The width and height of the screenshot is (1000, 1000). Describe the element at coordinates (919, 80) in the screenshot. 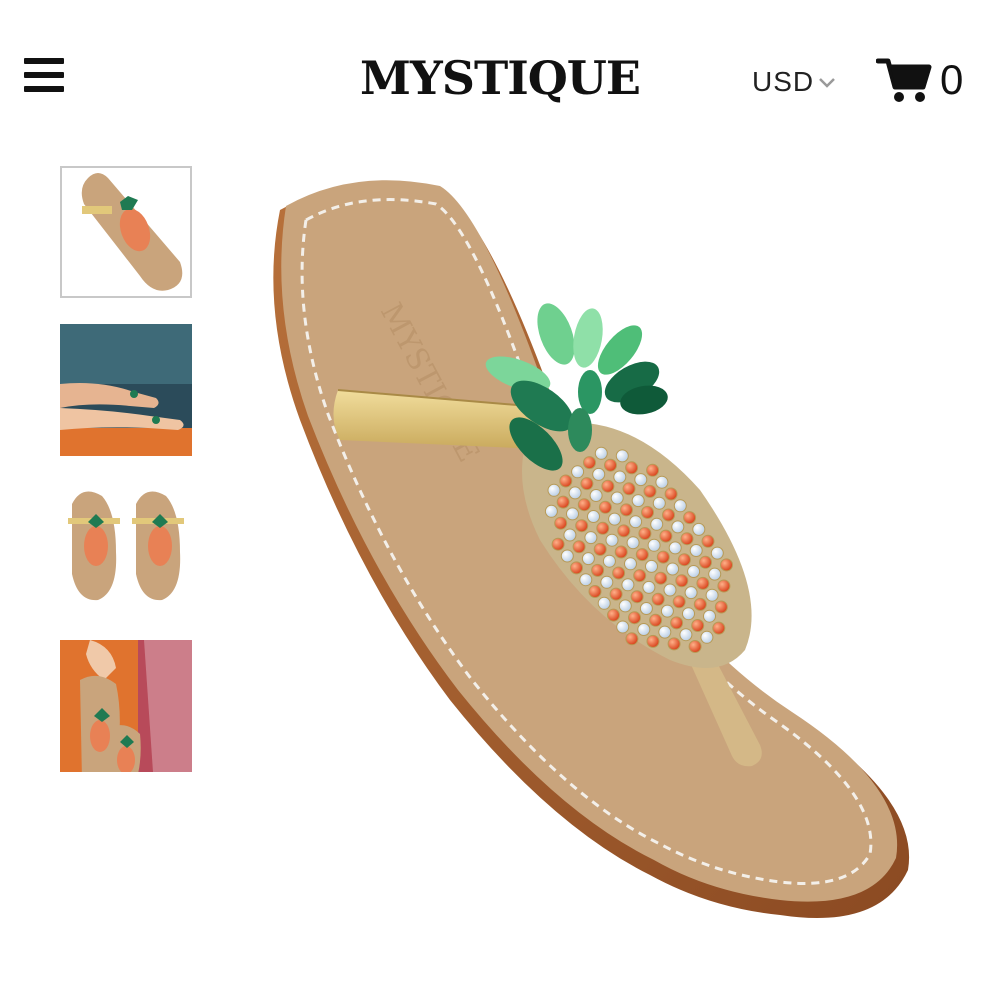

I see `cart-button: 0` at that location.